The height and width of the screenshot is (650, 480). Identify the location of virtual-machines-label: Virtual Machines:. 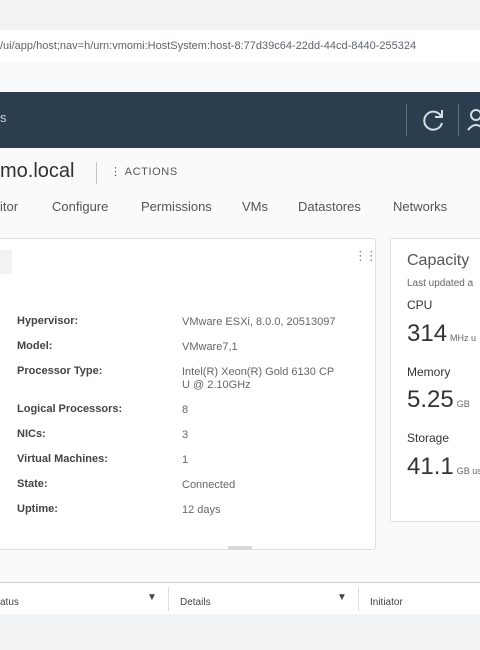
(62, 459).